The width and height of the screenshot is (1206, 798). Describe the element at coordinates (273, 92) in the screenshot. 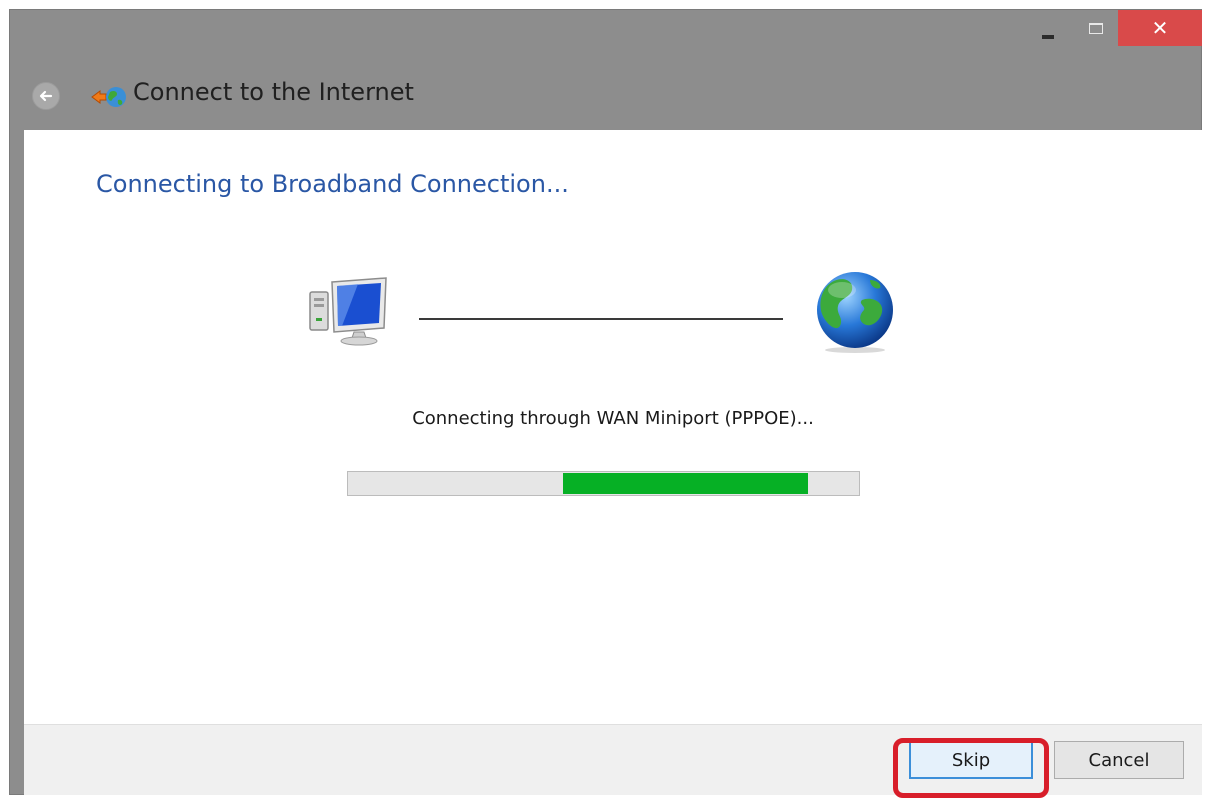

I see `window-title: Connect to the Internet` at that location.